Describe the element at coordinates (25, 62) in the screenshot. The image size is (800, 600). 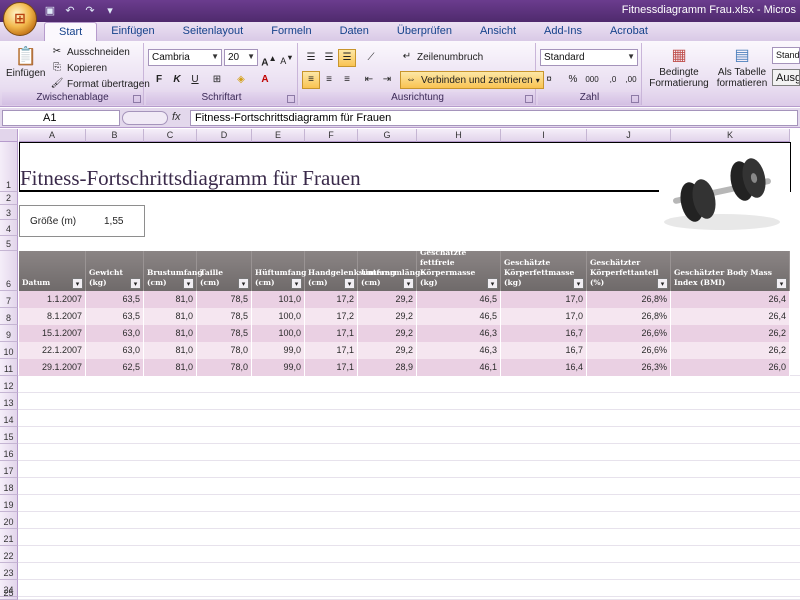
I see `paste-button: 📋 Einfügen` at that location.